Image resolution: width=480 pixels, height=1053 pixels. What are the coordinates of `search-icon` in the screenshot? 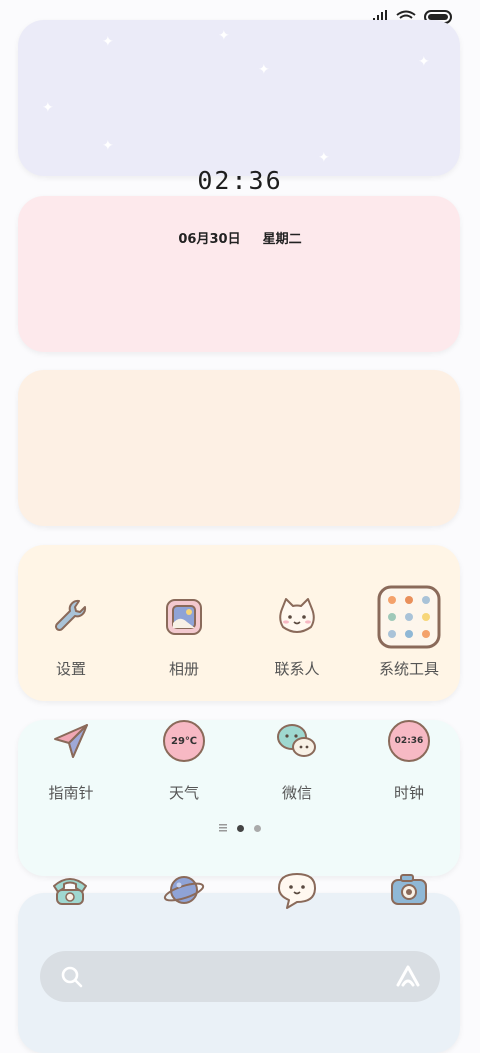 It's located at (72, 977).